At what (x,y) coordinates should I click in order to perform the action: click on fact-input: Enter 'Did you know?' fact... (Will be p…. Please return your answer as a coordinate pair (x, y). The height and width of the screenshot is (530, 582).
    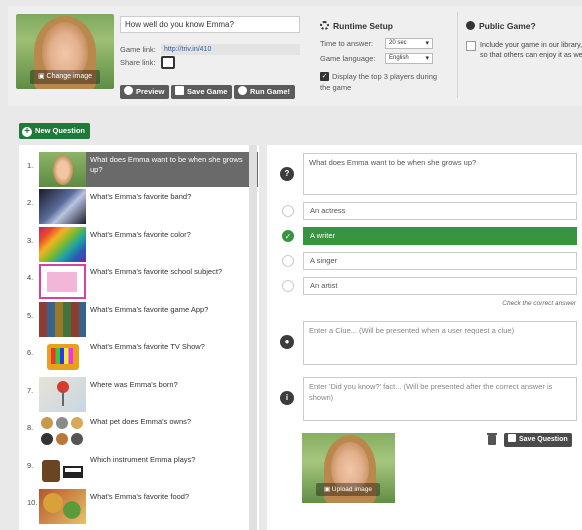
    Looking at the image, I should click on (440, 399).